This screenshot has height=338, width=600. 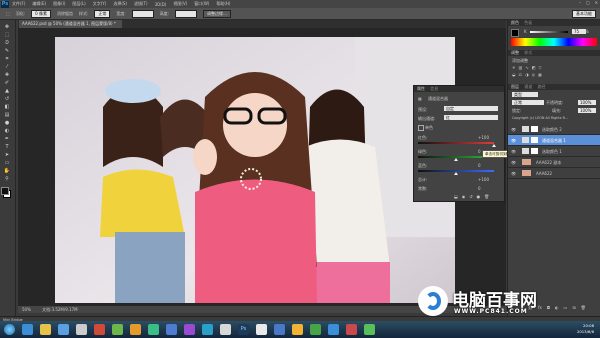 What do you see at coordinates (587, 110) in the screenshot?
I see `fill-input: 100%` at bounding box center [587, 110].